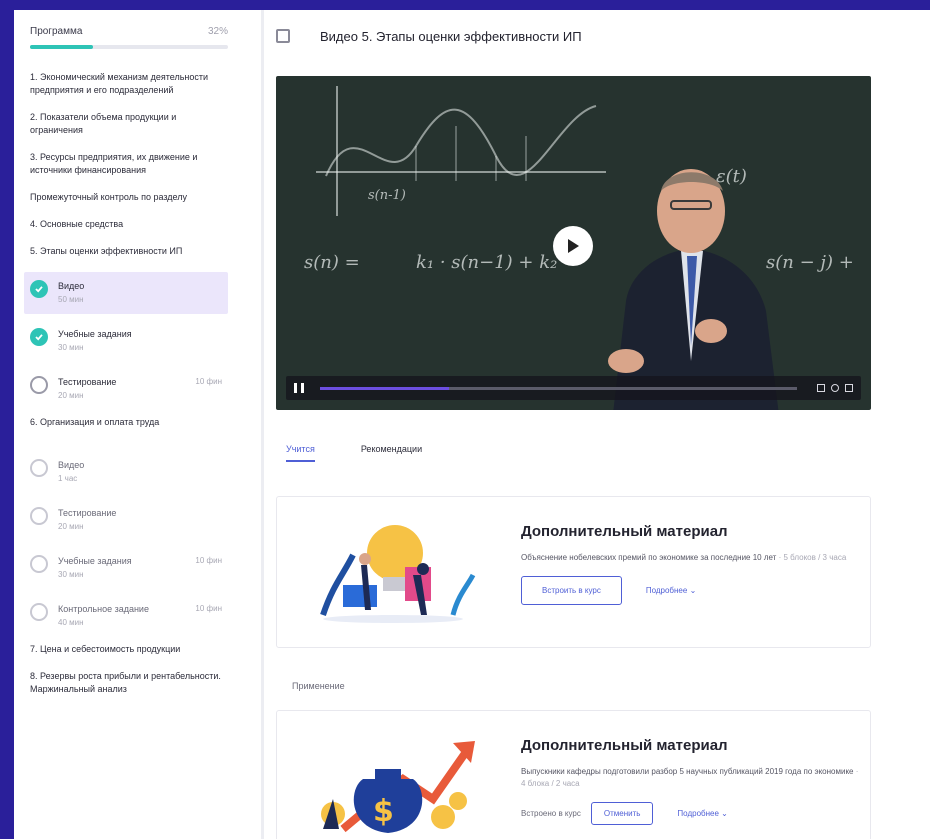 The height and width of the screenshot is (839, 930). Describe the element at coordinates (129, 197) in the screenshot. I see `sidebar-section-midterm: Промежуточный контроль по разделу` at that location.